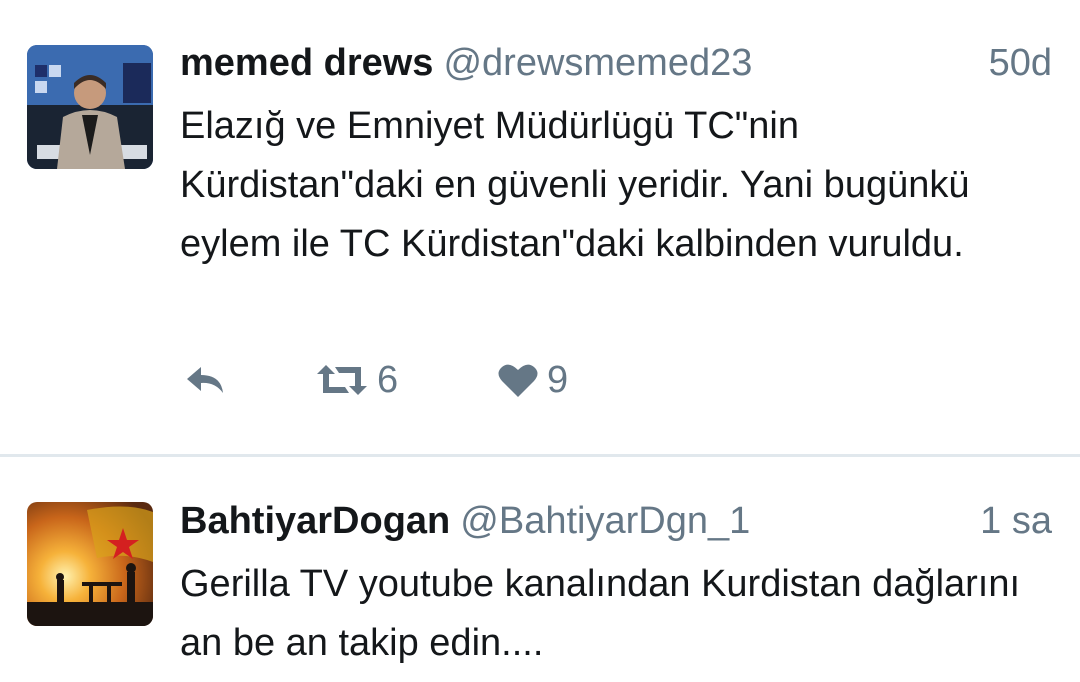  I want to click on tweet-timestamp: 1 sa, so click(1016, 521).